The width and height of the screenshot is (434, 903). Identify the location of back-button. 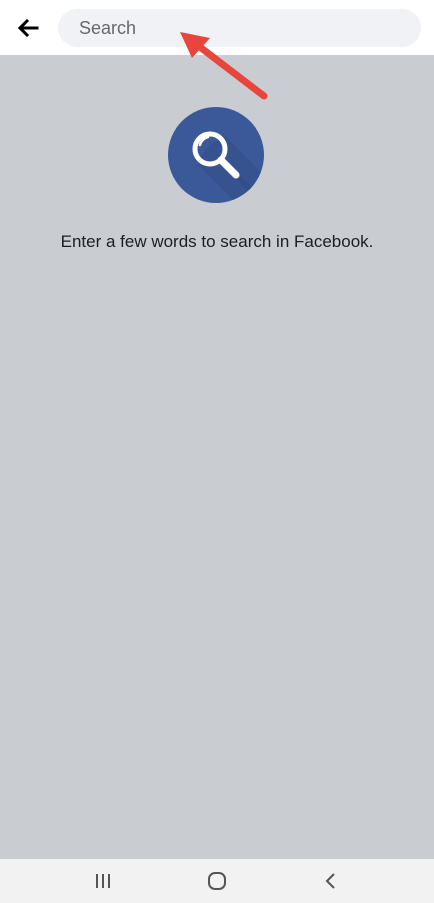
(28, 28).